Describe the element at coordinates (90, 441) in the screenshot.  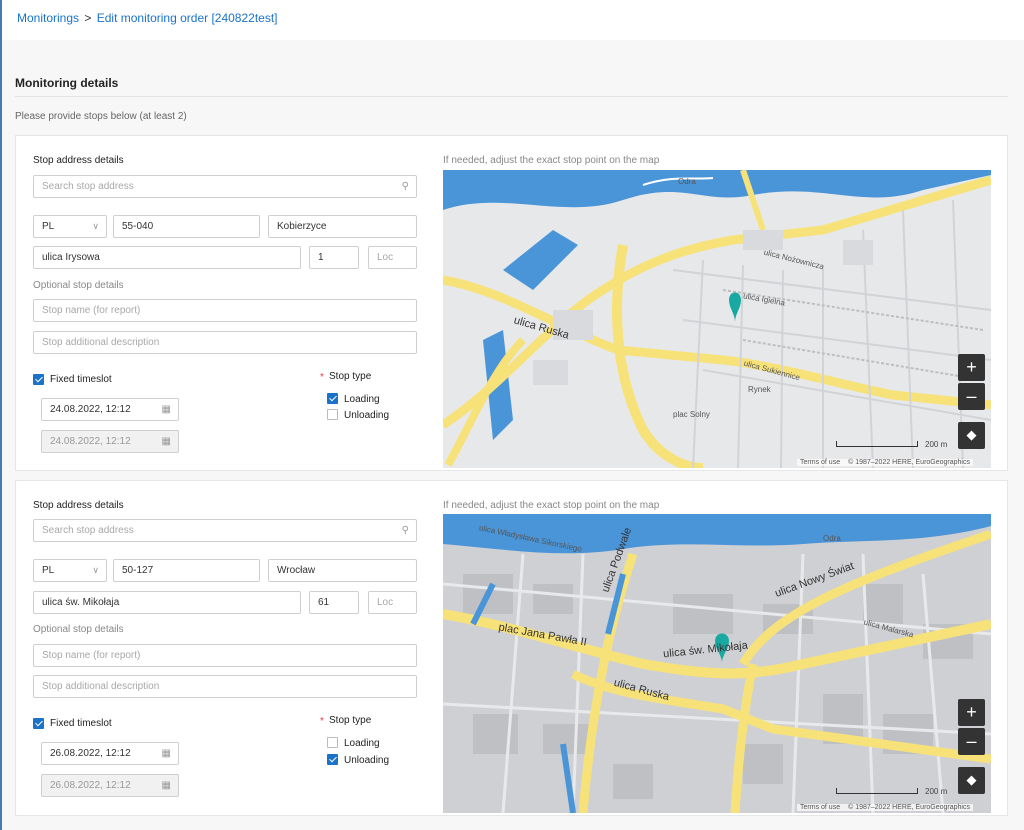
I see `date-to-value: 24.08.2022, 12:12` at that location.